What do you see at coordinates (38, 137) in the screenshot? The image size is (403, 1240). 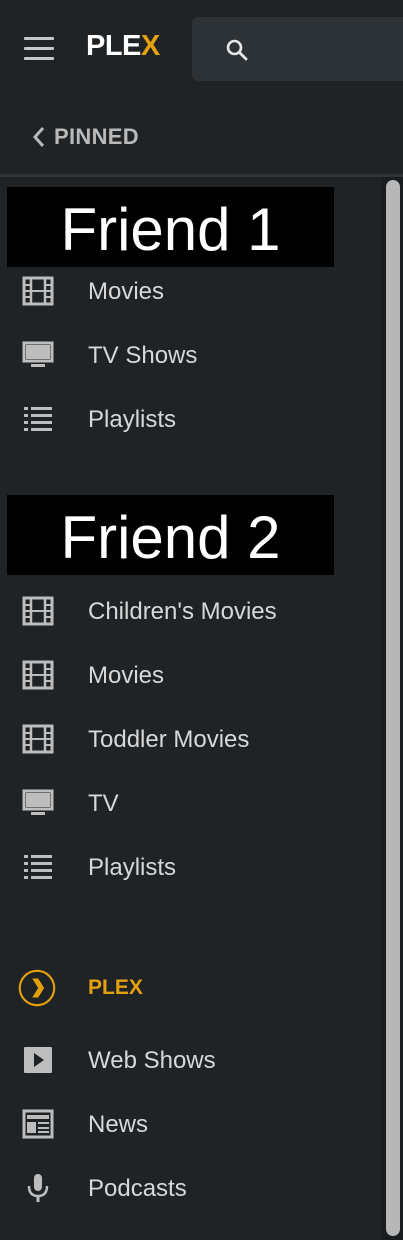 I see `chevron-left-icon` at bounding box center [38, 137].